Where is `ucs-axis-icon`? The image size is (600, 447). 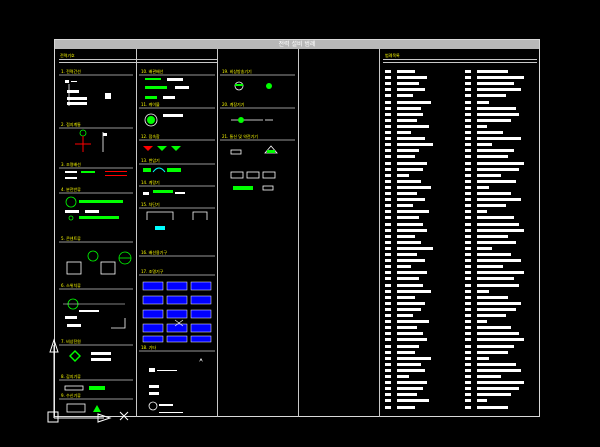
ucs-axis-icon is located at coordinates (89, 384).